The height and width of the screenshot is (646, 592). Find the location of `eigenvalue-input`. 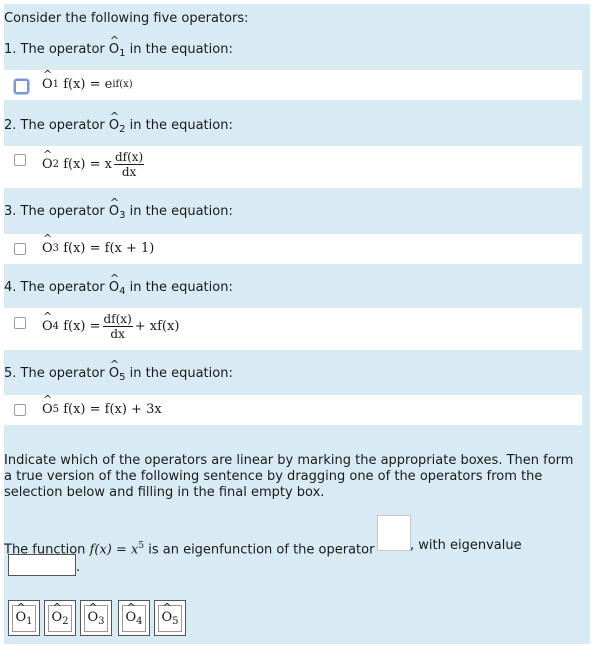

eigenvalue-input is located at coordinates (42, 565).